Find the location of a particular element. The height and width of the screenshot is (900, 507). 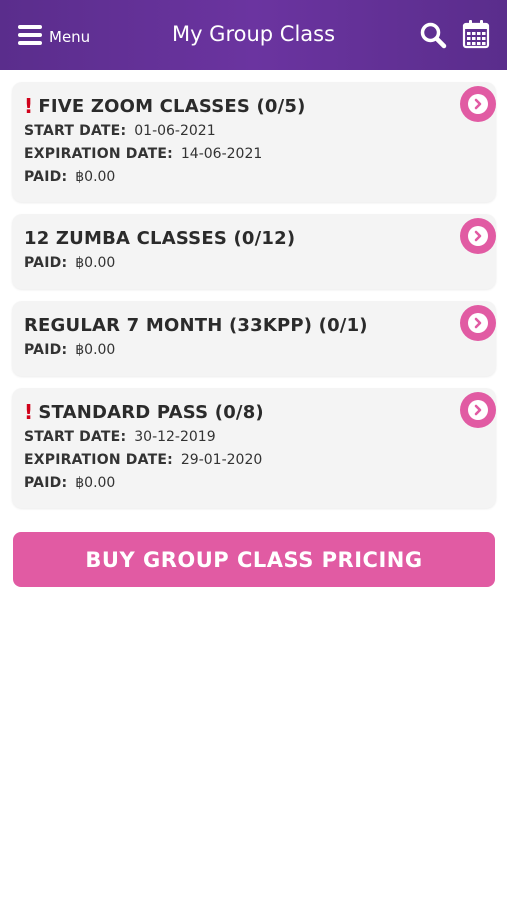

start-date-value: 01-06-2021 is located at coordinates (175, 131).